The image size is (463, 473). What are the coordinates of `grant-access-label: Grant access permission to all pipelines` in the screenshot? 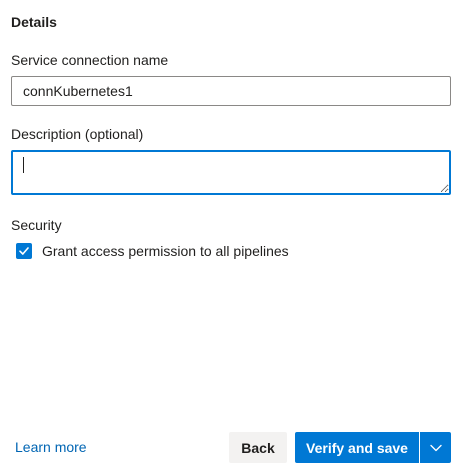 It's located at (165, 251).